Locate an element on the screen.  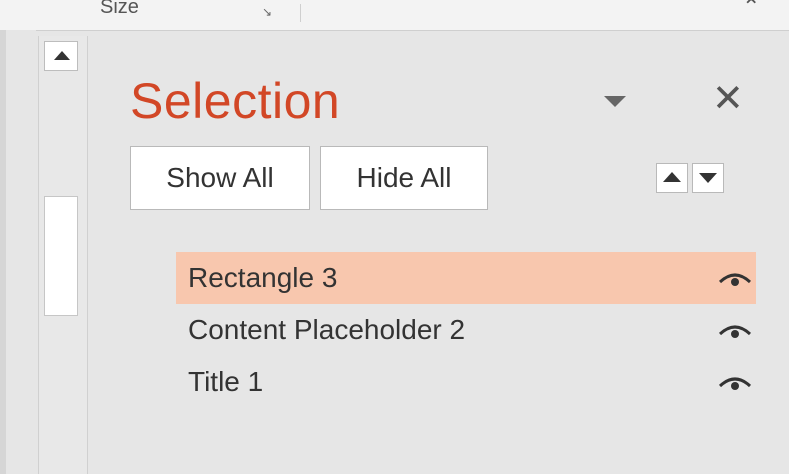
list-item: Content Placeholder 2 is located at coordinates (466, 330).